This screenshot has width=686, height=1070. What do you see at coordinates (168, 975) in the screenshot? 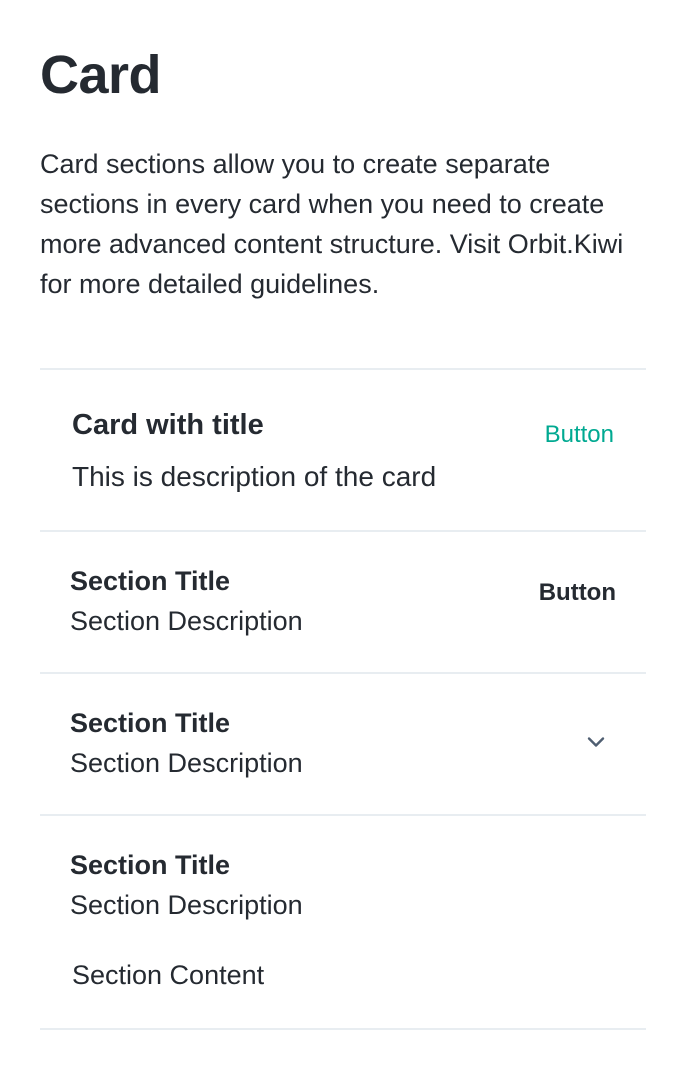
I see `section-content: Section Content` at bounding box center [168, 975].